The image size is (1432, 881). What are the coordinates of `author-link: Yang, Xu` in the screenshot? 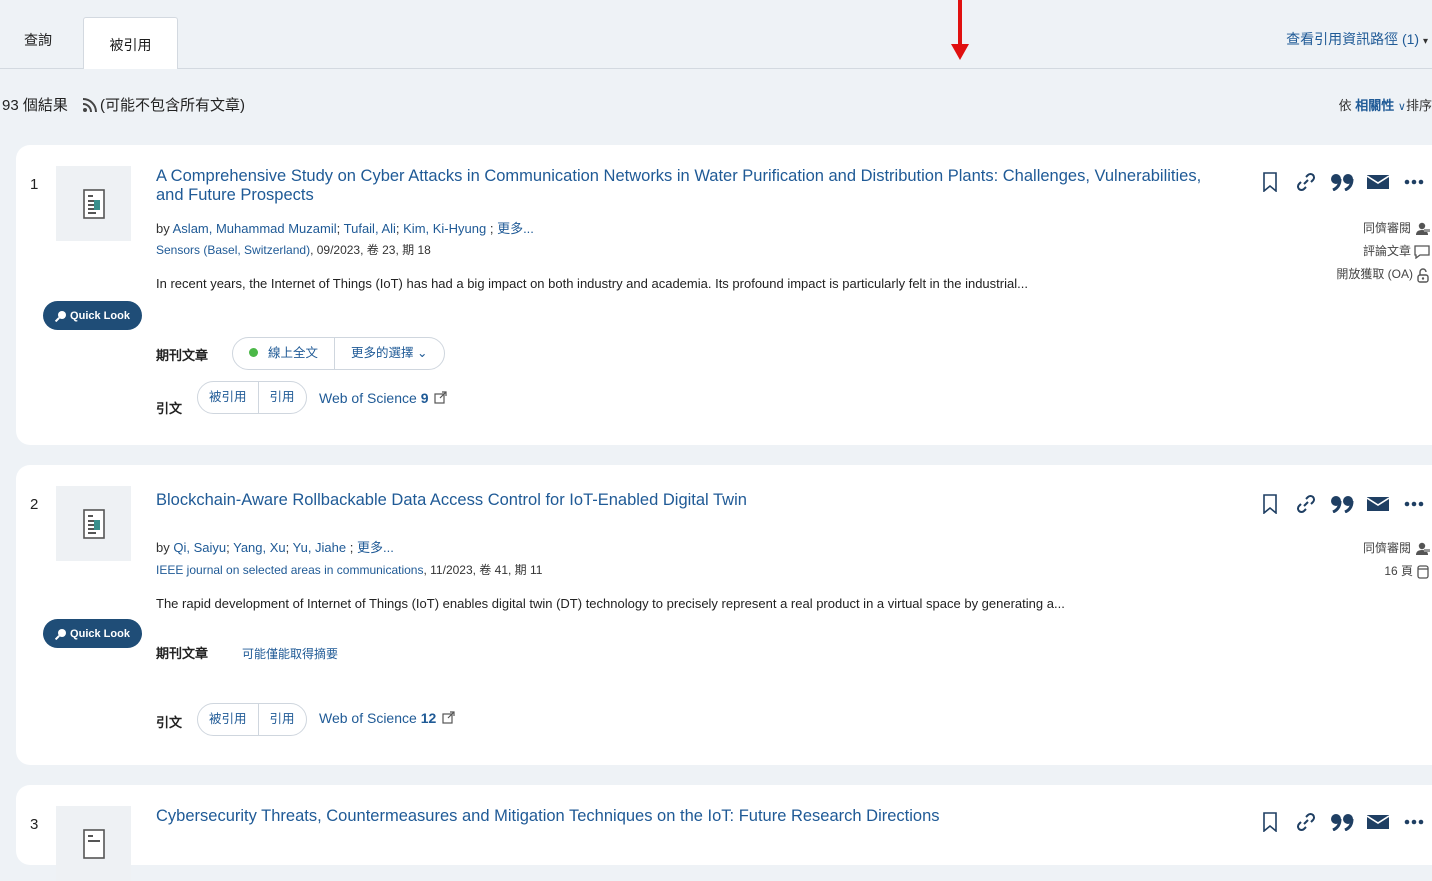 It's located at (259, 547).